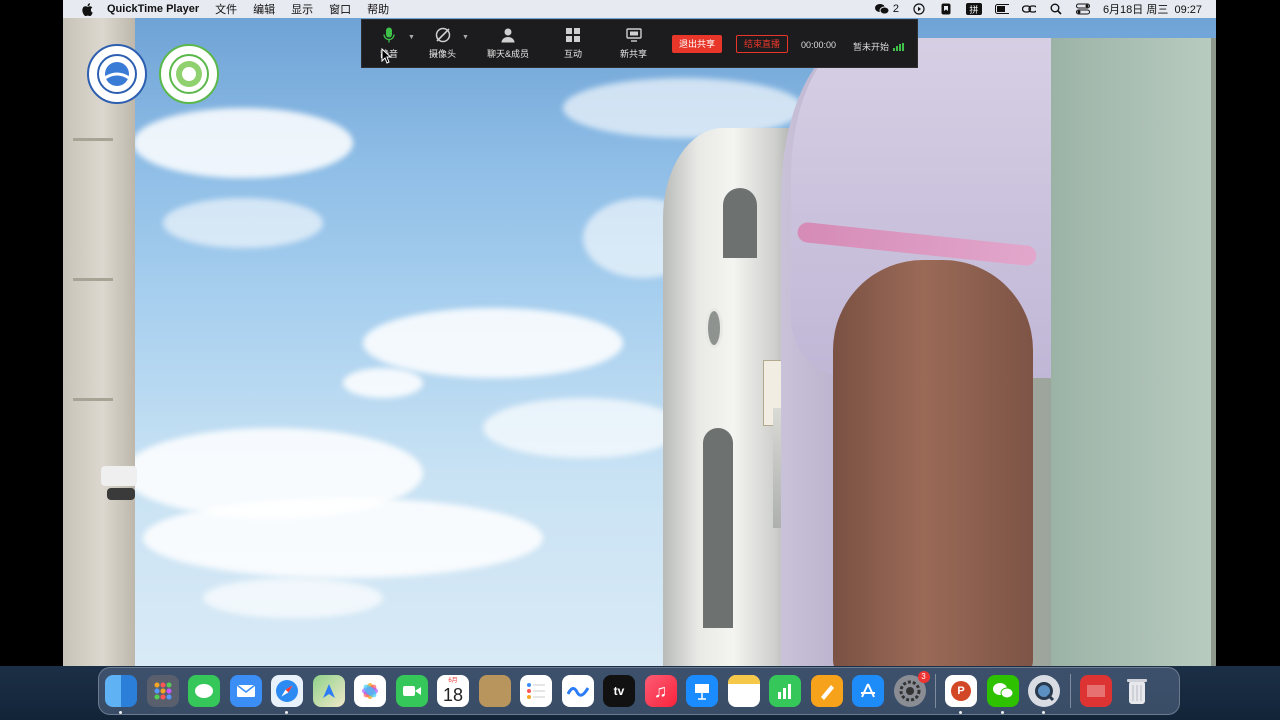  I want to click on messages-icon, so click(204, 691).